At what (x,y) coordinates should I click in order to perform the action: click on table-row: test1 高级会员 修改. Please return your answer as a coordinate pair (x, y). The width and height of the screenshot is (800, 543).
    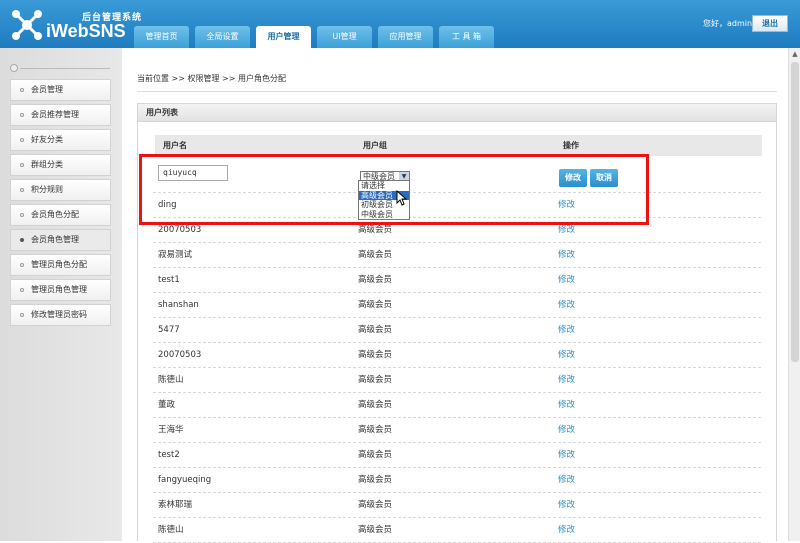
    Looking at the image, I should click on (457, 280).